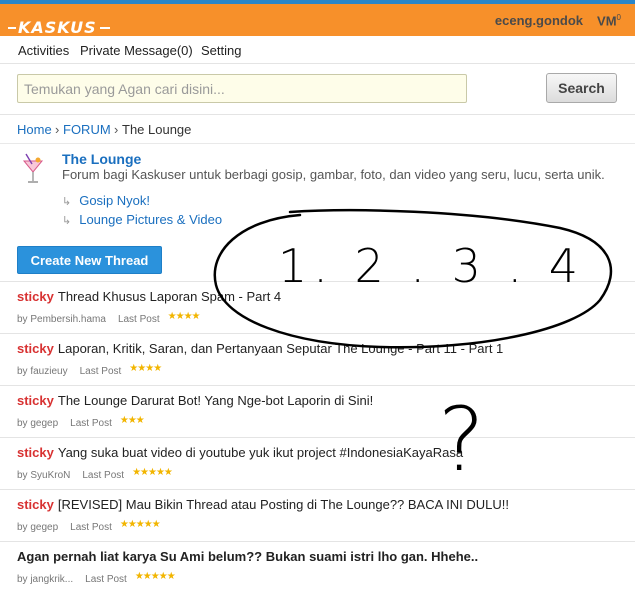 This screenshot has width=635, height=595. Describe the element at coordinates (89, 260) in the screenshot. I see `create-new-thread-button: Create New Thread` at that location.